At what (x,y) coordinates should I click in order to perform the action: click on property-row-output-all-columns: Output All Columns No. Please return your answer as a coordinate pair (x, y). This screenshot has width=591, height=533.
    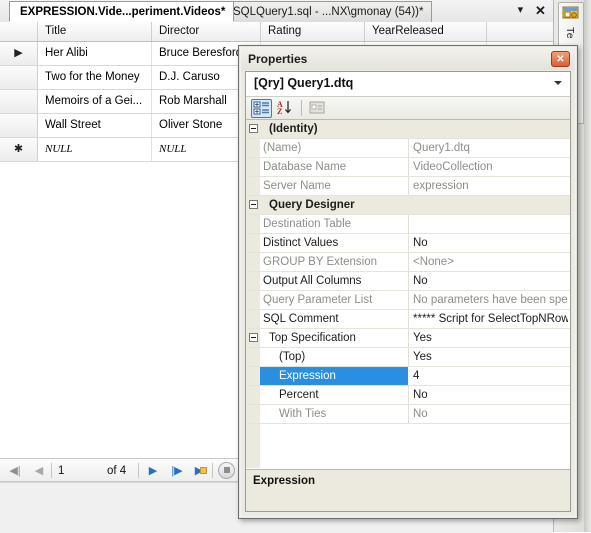
    Looking at the image, I should click on (408, 281).